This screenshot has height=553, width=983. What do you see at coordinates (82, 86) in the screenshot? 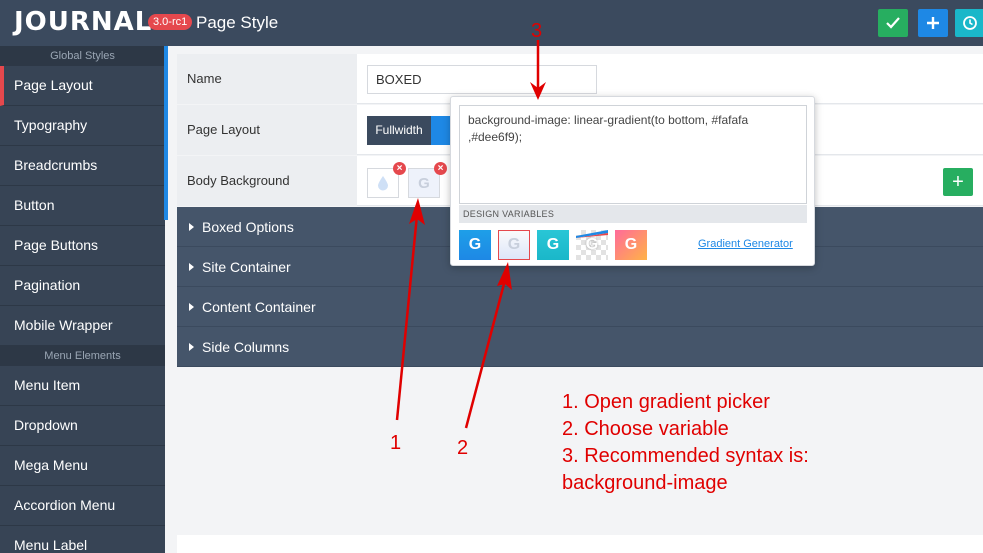
I see `sidebar-item-page-layout: Page Layout` at bounding box center [82, 86].